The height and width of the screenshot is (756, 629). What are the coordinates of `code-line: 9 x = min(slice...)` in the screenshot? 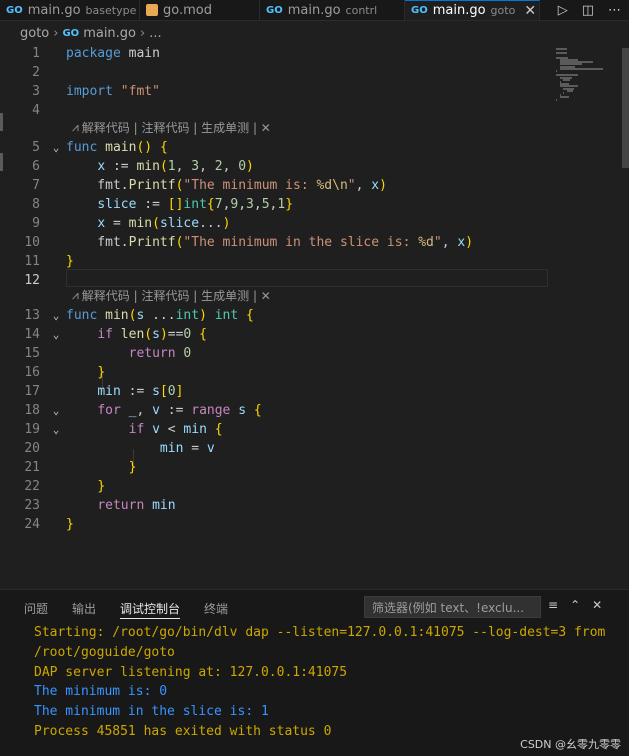 It's located at (274, 223).